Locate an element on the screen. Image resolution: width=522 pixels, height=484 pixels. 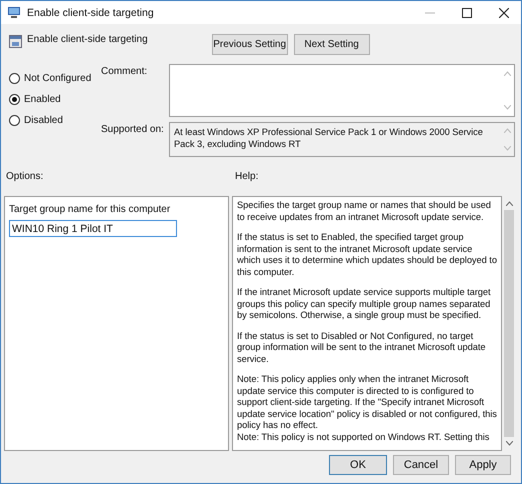
comment-label: Comment: is located at coordinates (124, 72).